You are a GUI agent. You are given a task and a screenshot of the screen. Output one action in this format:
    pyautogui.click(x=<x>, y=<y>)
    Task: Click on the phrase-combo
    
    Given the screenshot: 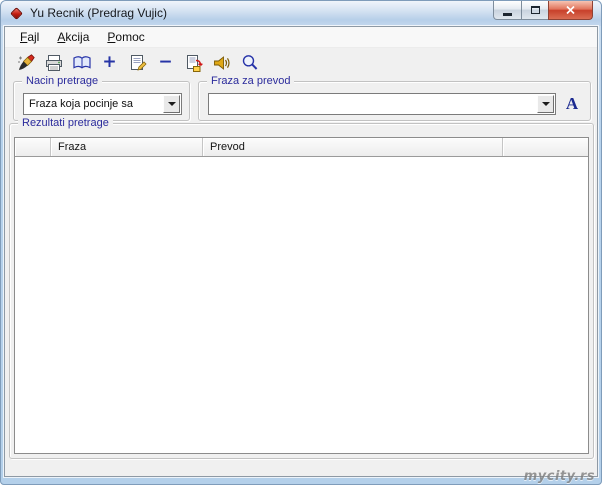 What is the action you would take?
    pyautogui.click(x=382, y=104)
    